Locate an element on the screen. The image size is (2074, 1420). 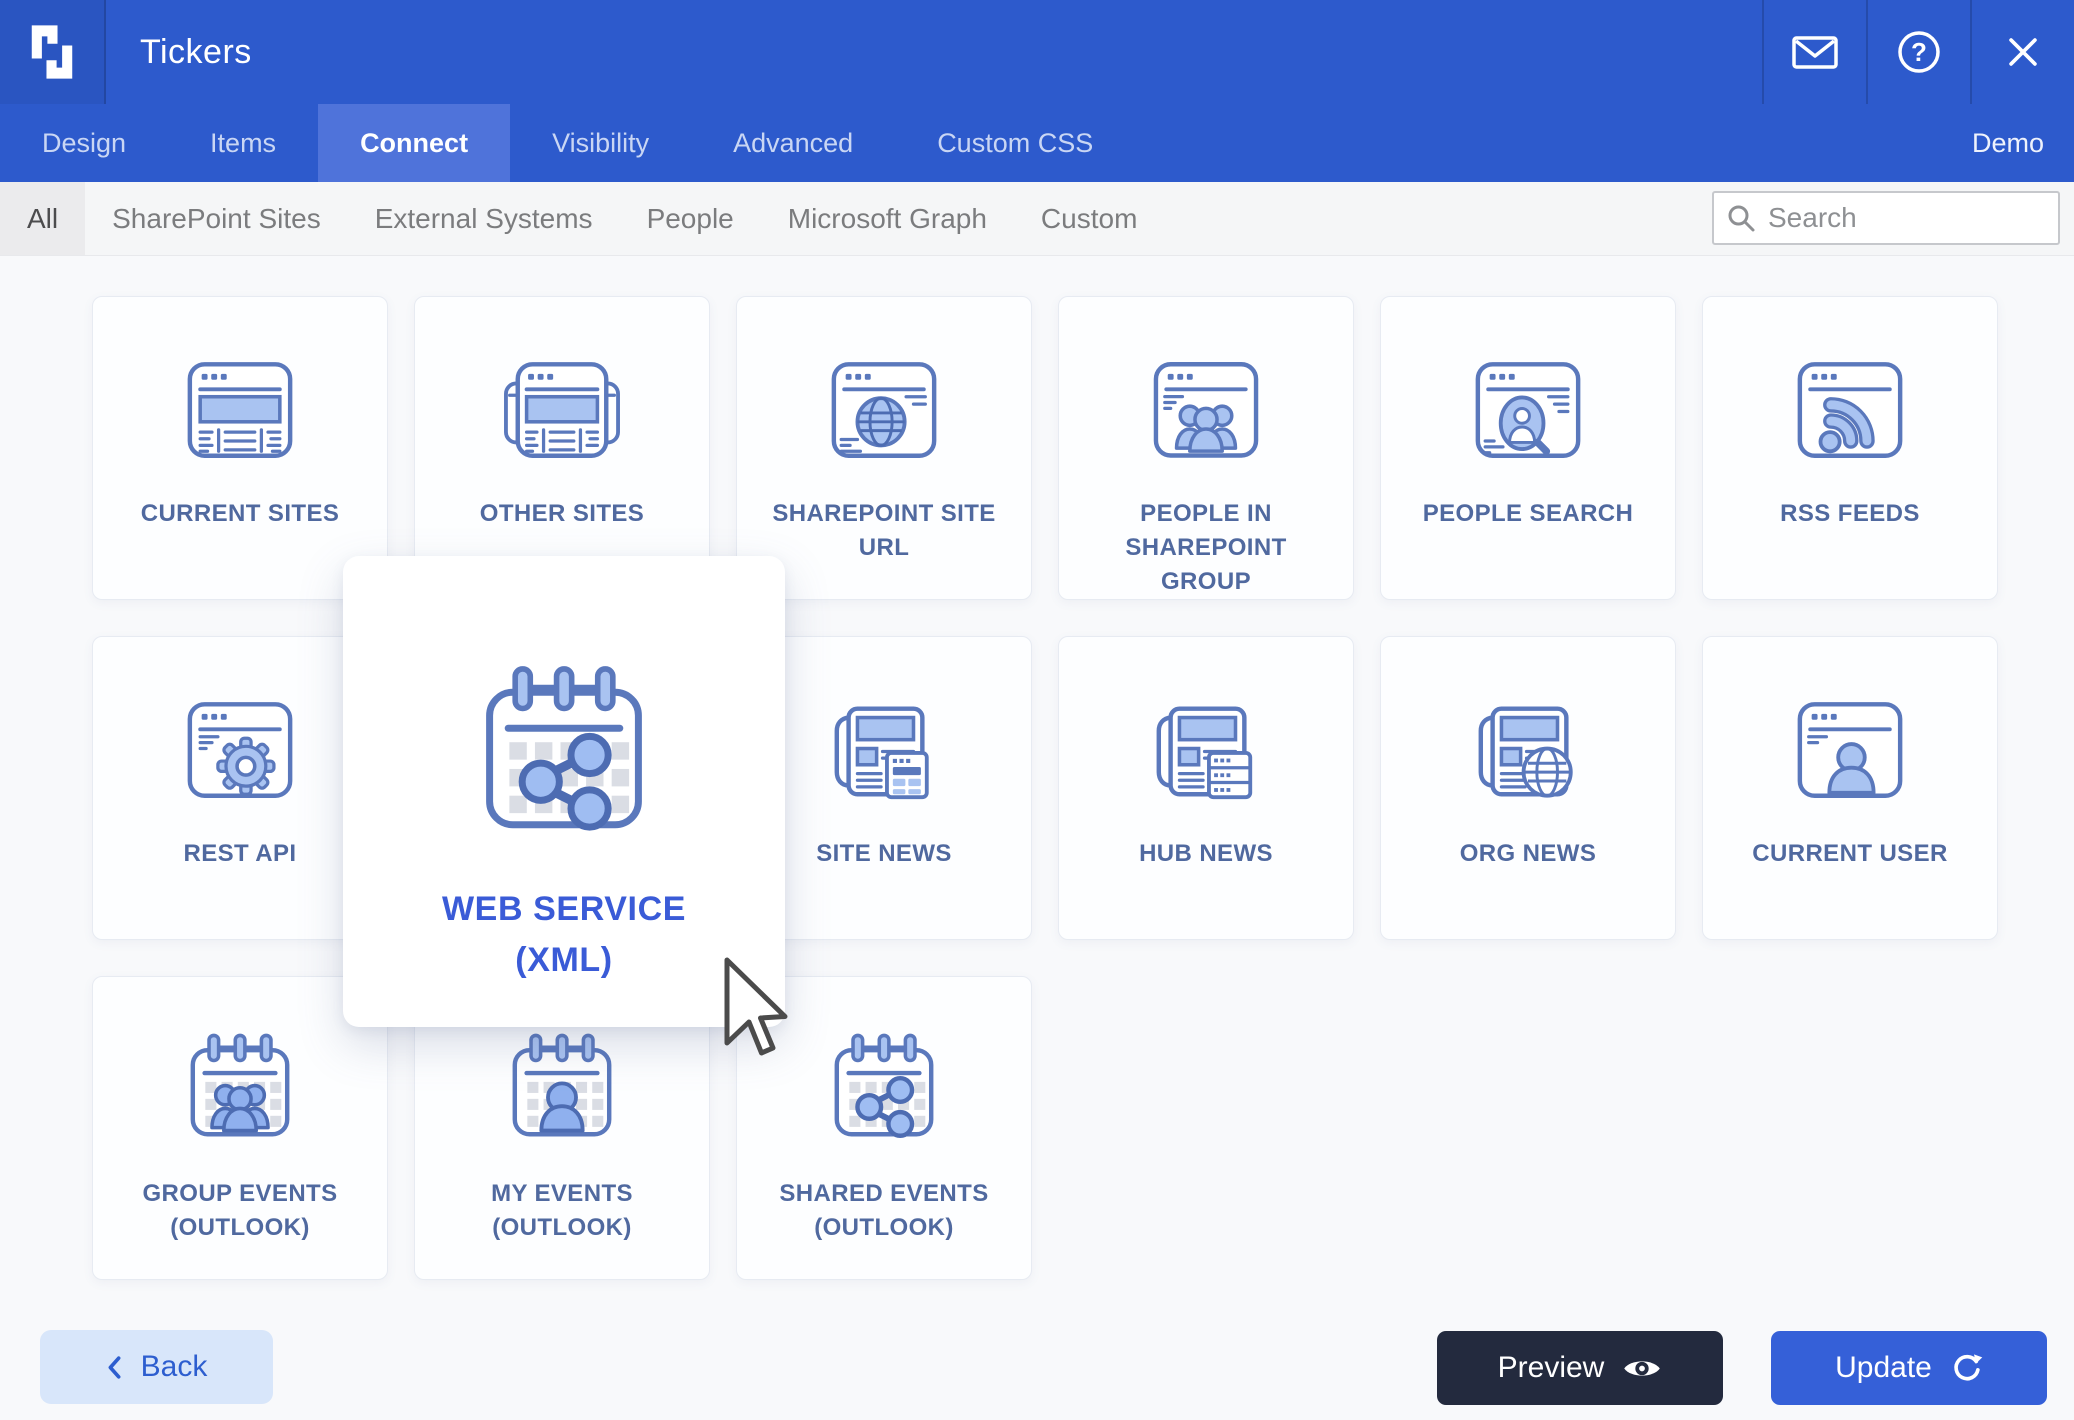
filter-microsoft-graph: Microsoft Graph is located at coordinates (887, 218).